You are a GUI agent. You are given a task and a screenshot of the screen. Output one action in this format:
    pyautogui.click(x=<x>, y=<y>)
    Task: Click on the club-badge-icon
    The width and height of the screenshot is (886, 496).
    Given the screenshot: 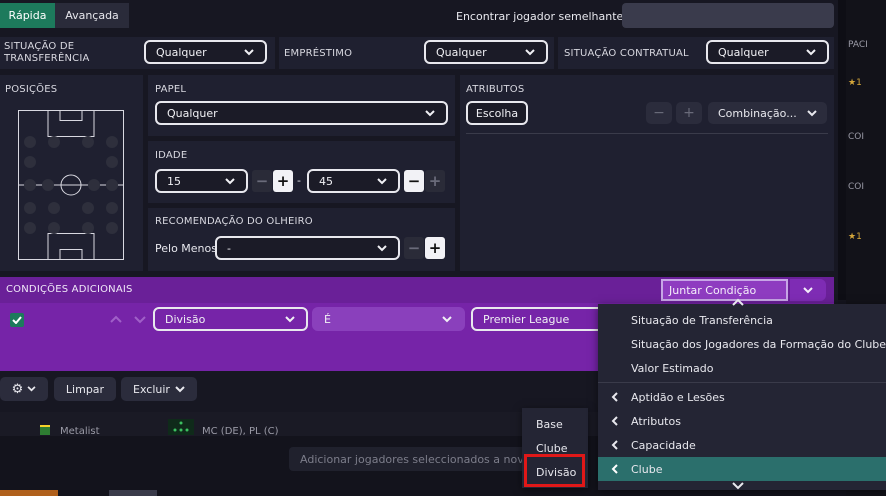 What is the action you would take?
    pyautogui.click(x=45, y=430)
    